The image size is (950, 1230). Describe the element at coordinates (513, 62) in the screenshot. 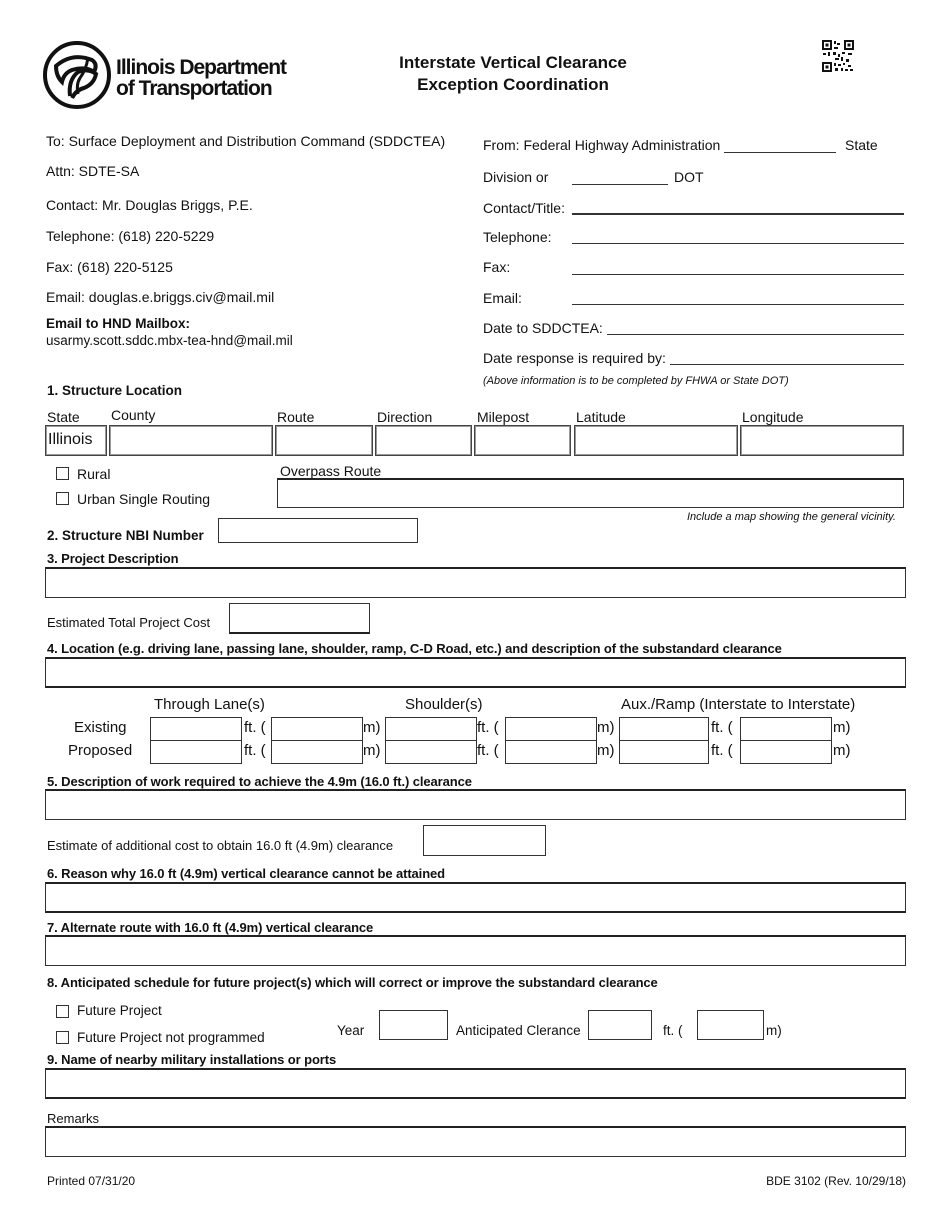

I see `page-title-line1: Interstate Vertical Clearance` at that location.